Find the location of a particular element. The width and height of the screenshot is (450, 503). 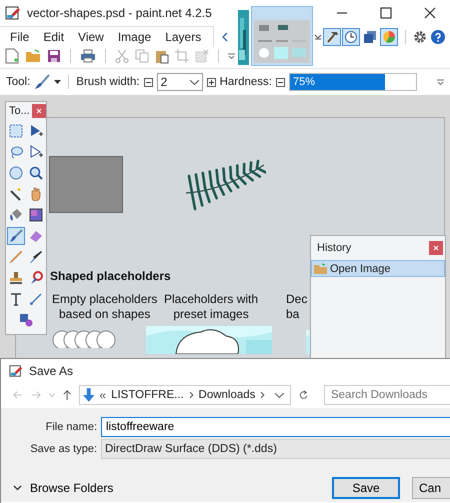

save-type-label: Save as type: is located at coordinates (63, 449).